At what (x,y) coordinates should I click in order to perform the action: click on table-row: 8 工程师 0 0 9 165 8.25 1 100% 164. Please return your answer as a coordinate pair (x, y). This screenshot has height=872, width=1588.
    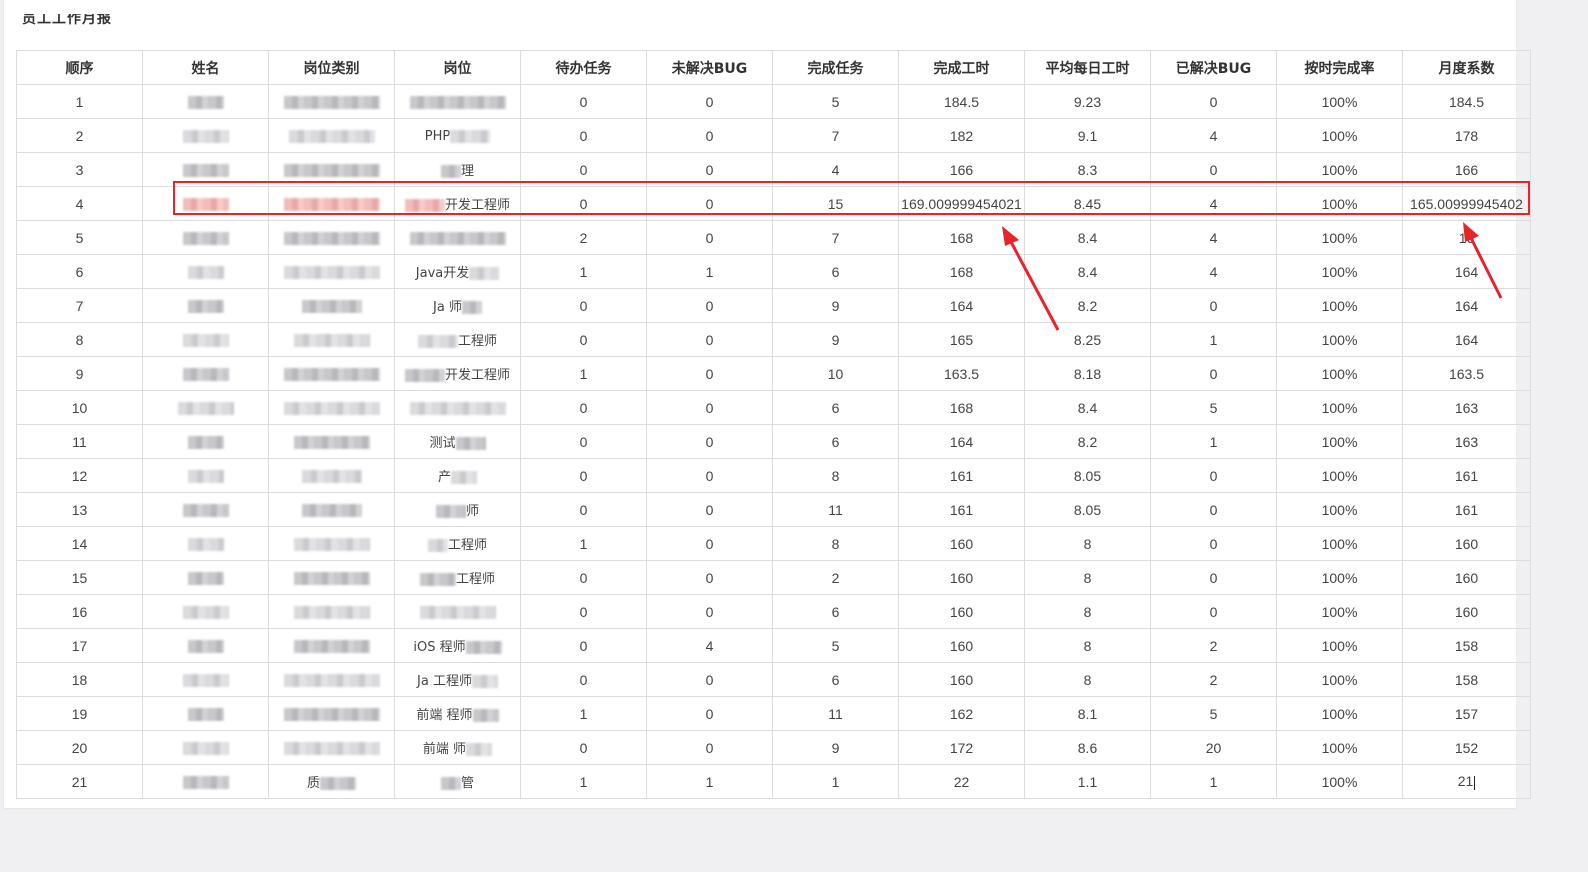
    Looking at the image, I should click on (773, 339).